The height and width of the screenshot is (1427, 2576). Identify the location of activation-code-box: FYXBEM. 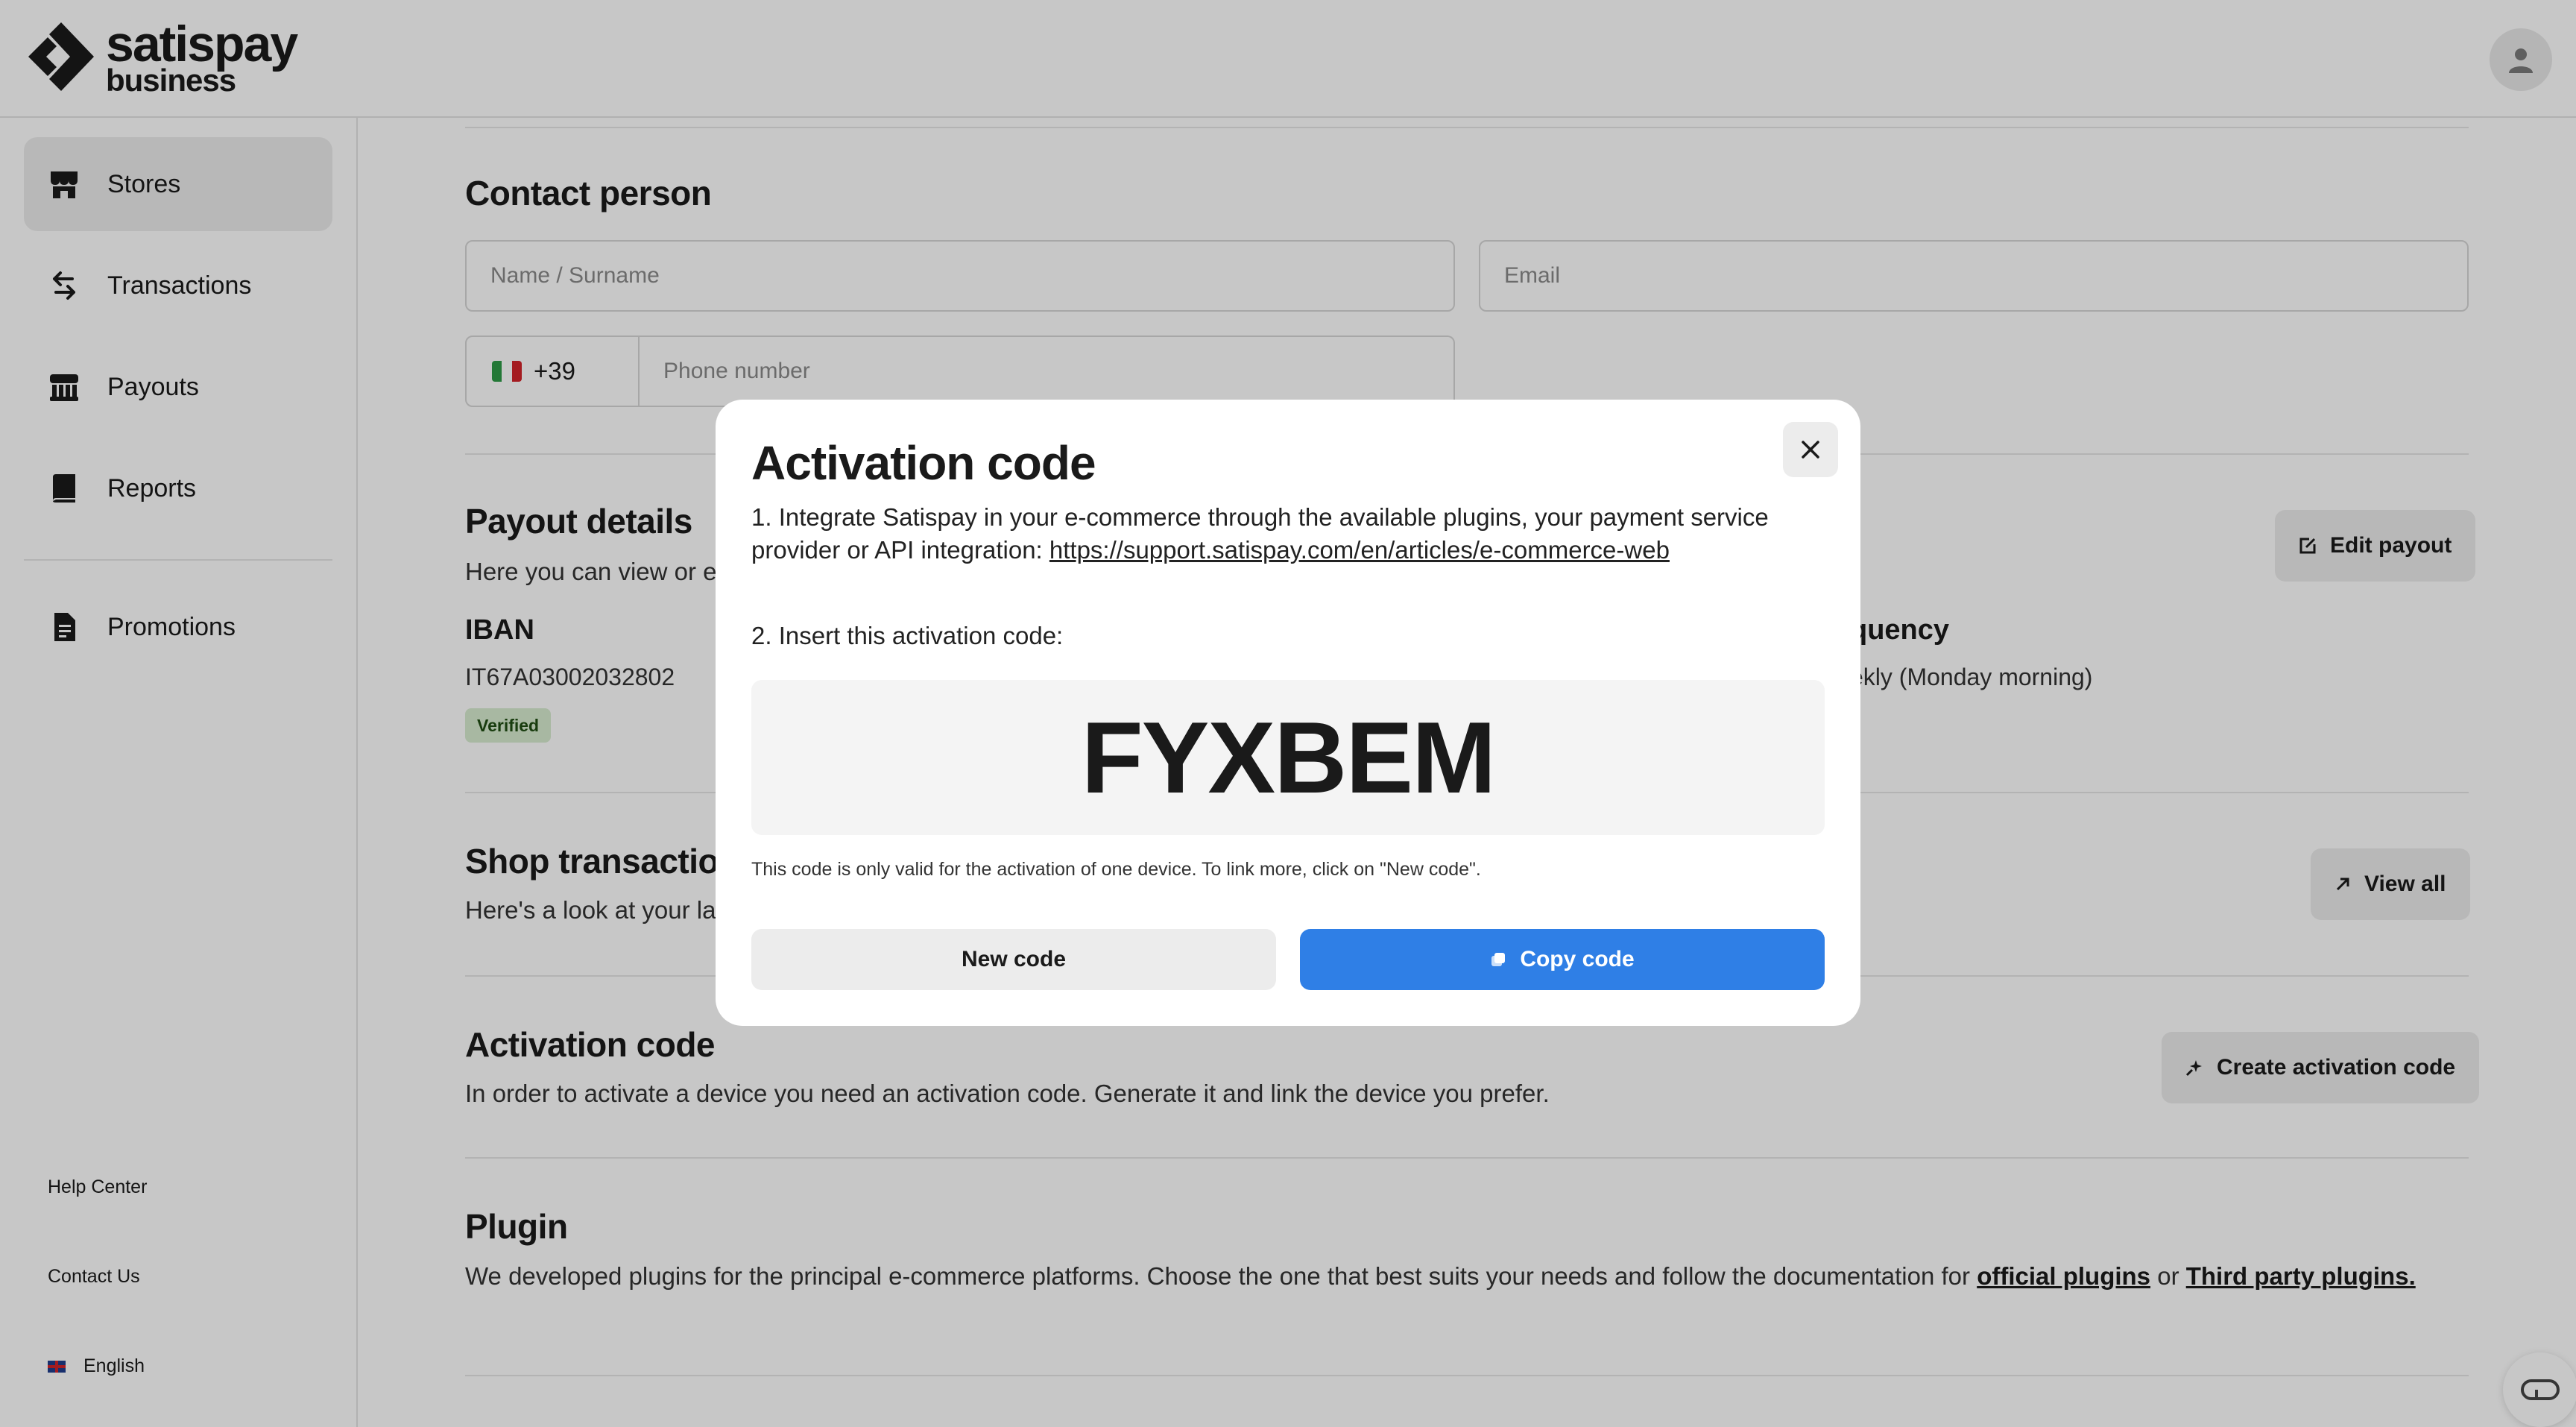
(1288, 758).